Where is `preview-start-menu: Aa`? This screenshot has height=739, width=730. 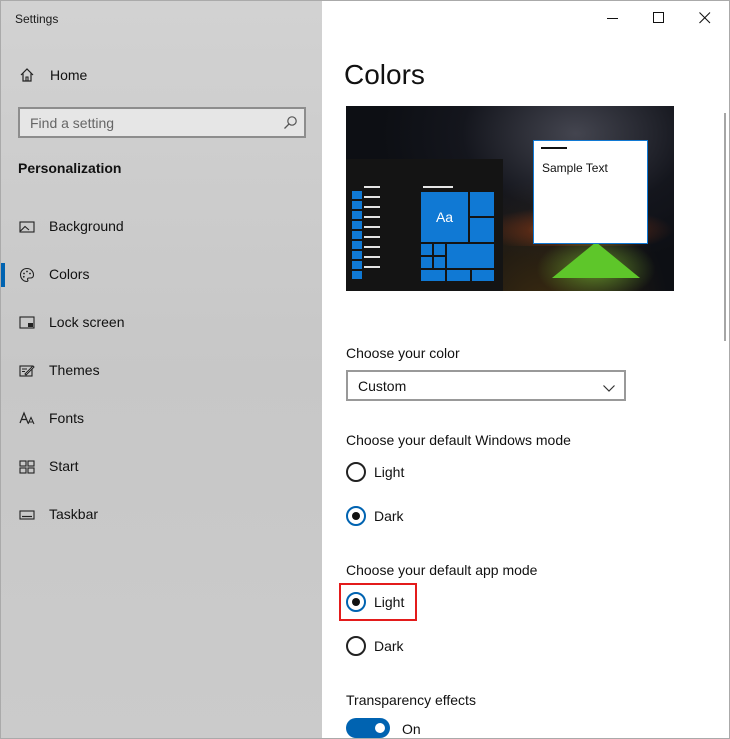 preview-start-menu: Aa is located at coordinates (424, 225).